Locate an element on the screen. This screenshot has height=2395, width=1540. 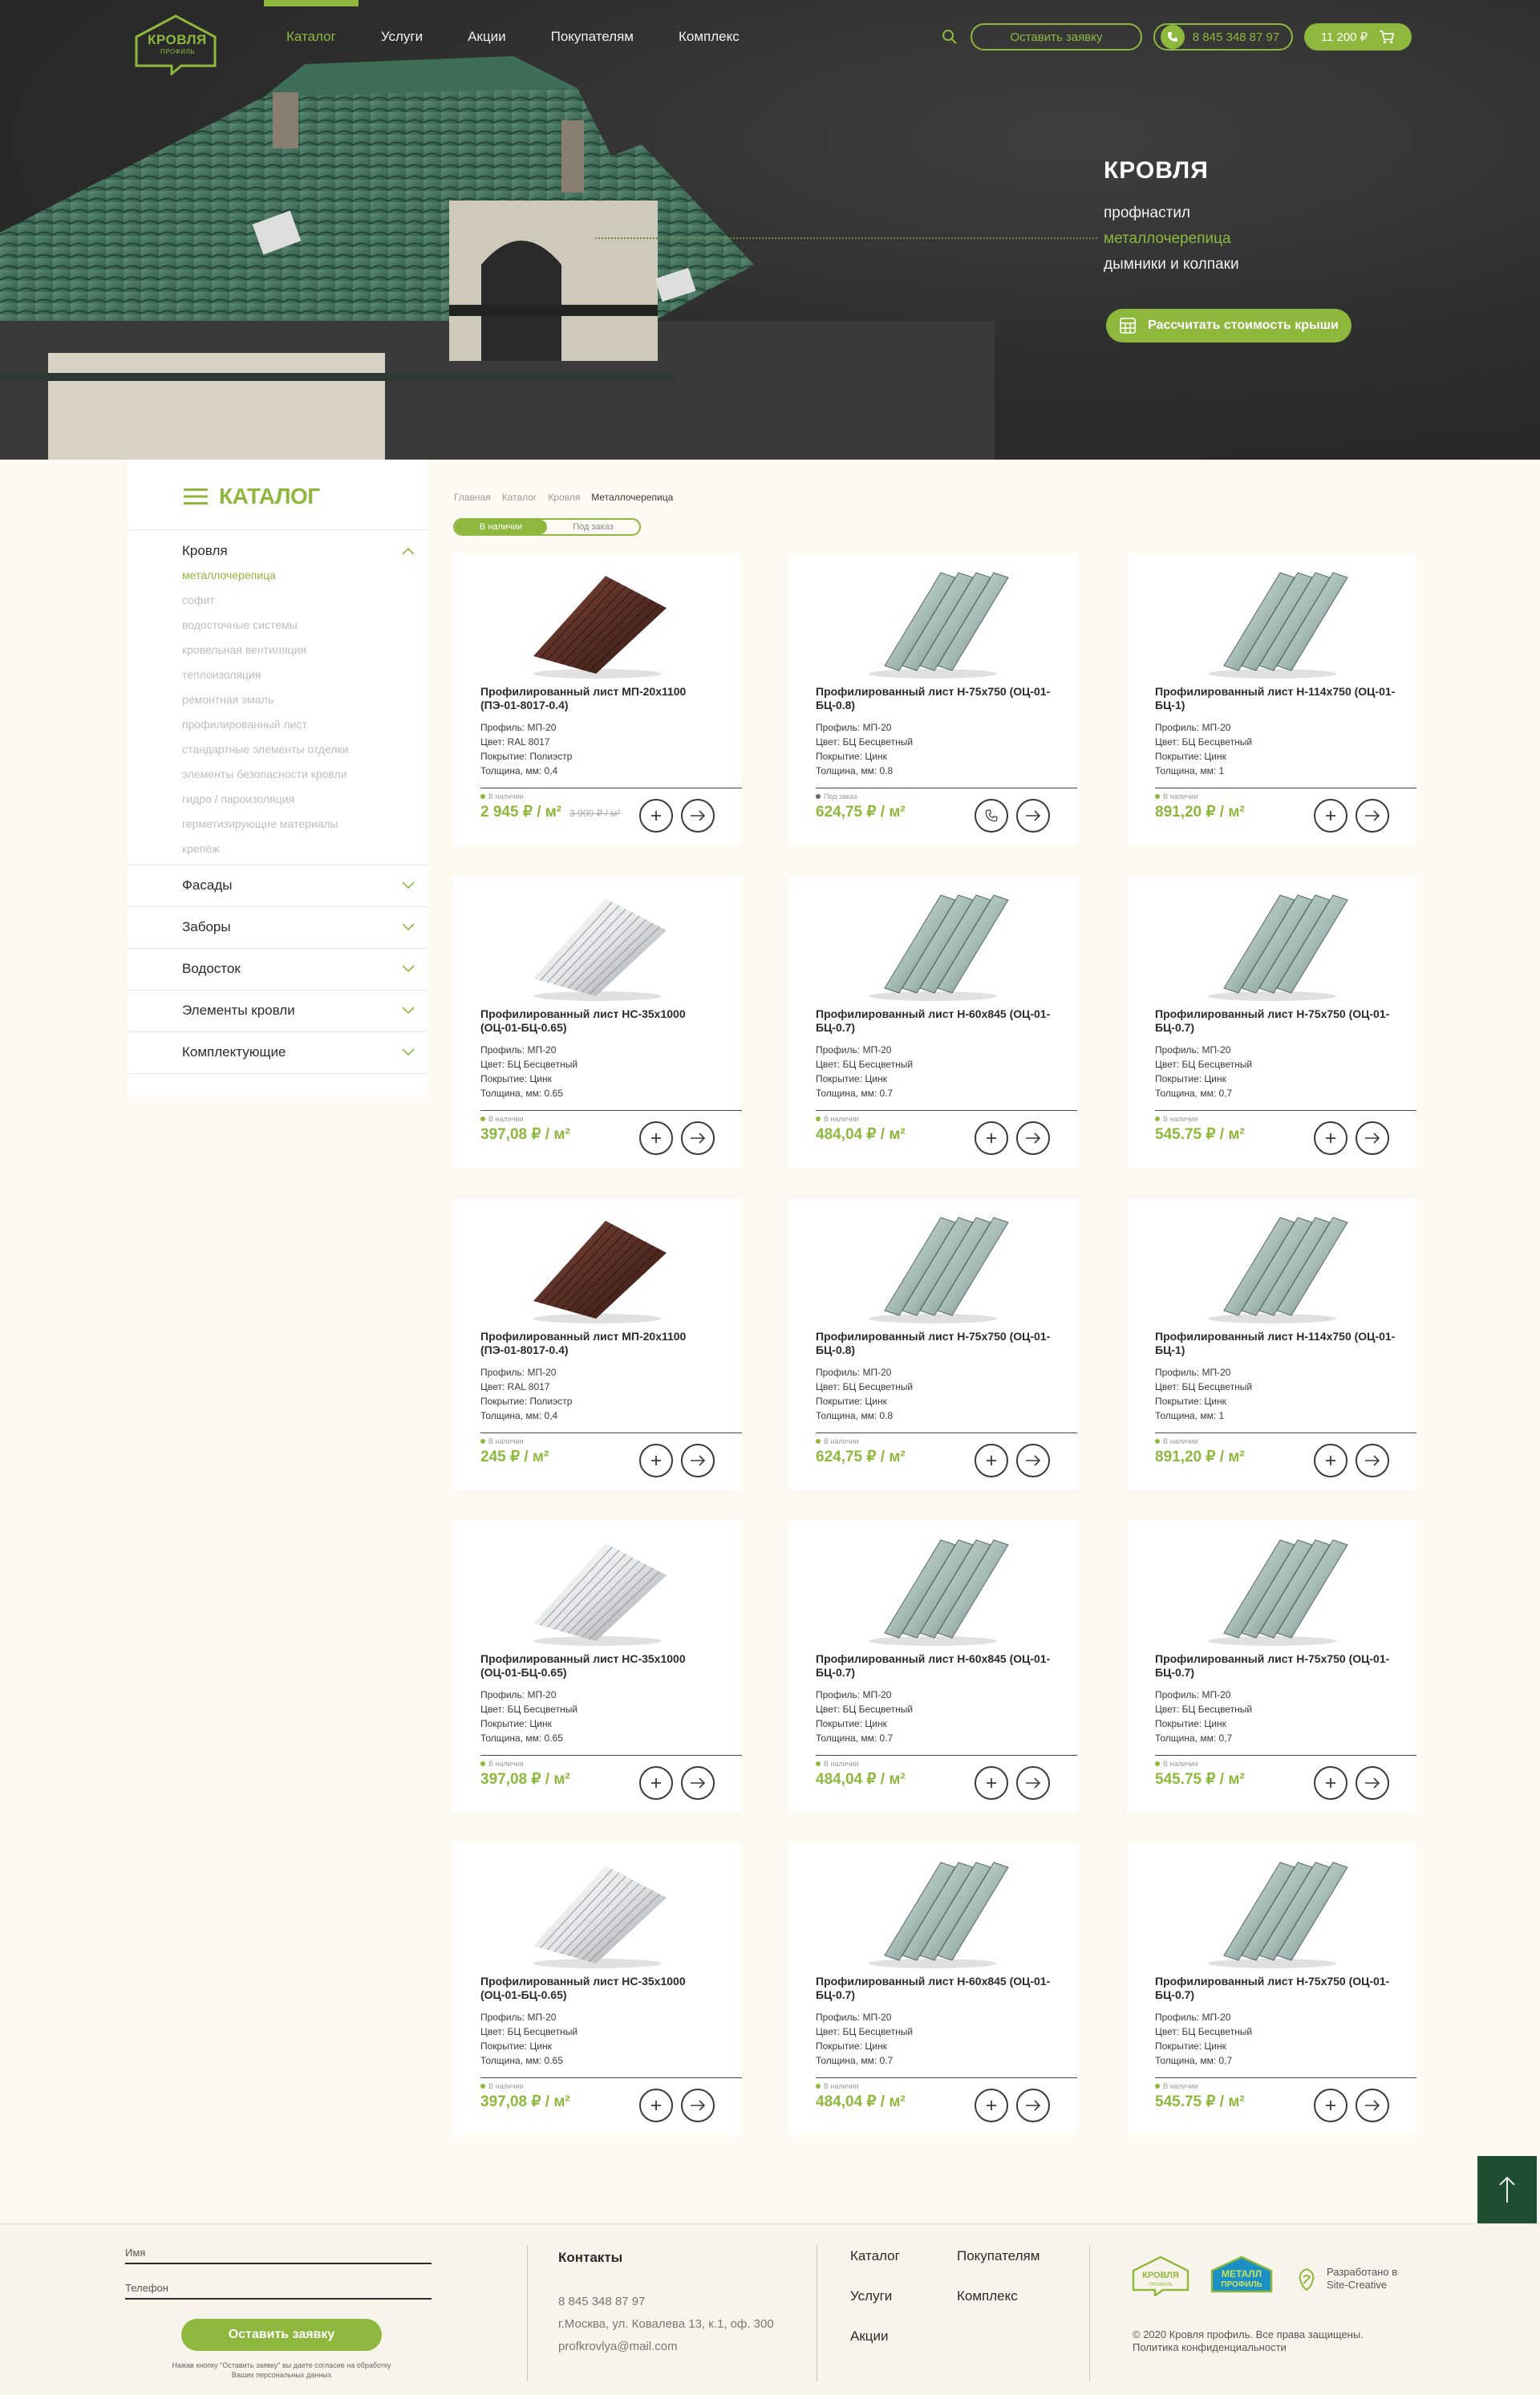
request-button: Оставить заявку is located at coordinates (1056, 37).